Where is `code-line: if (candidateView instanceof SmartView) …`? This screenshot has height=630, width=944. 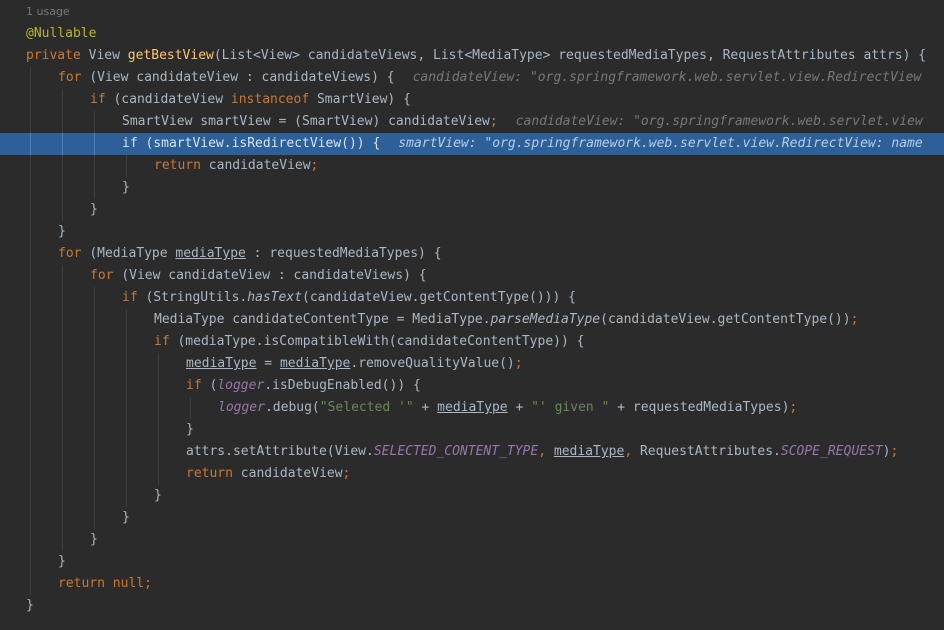
code-line: if (candidateView instanceof SmartView) … is located at coordinates (472, 100).